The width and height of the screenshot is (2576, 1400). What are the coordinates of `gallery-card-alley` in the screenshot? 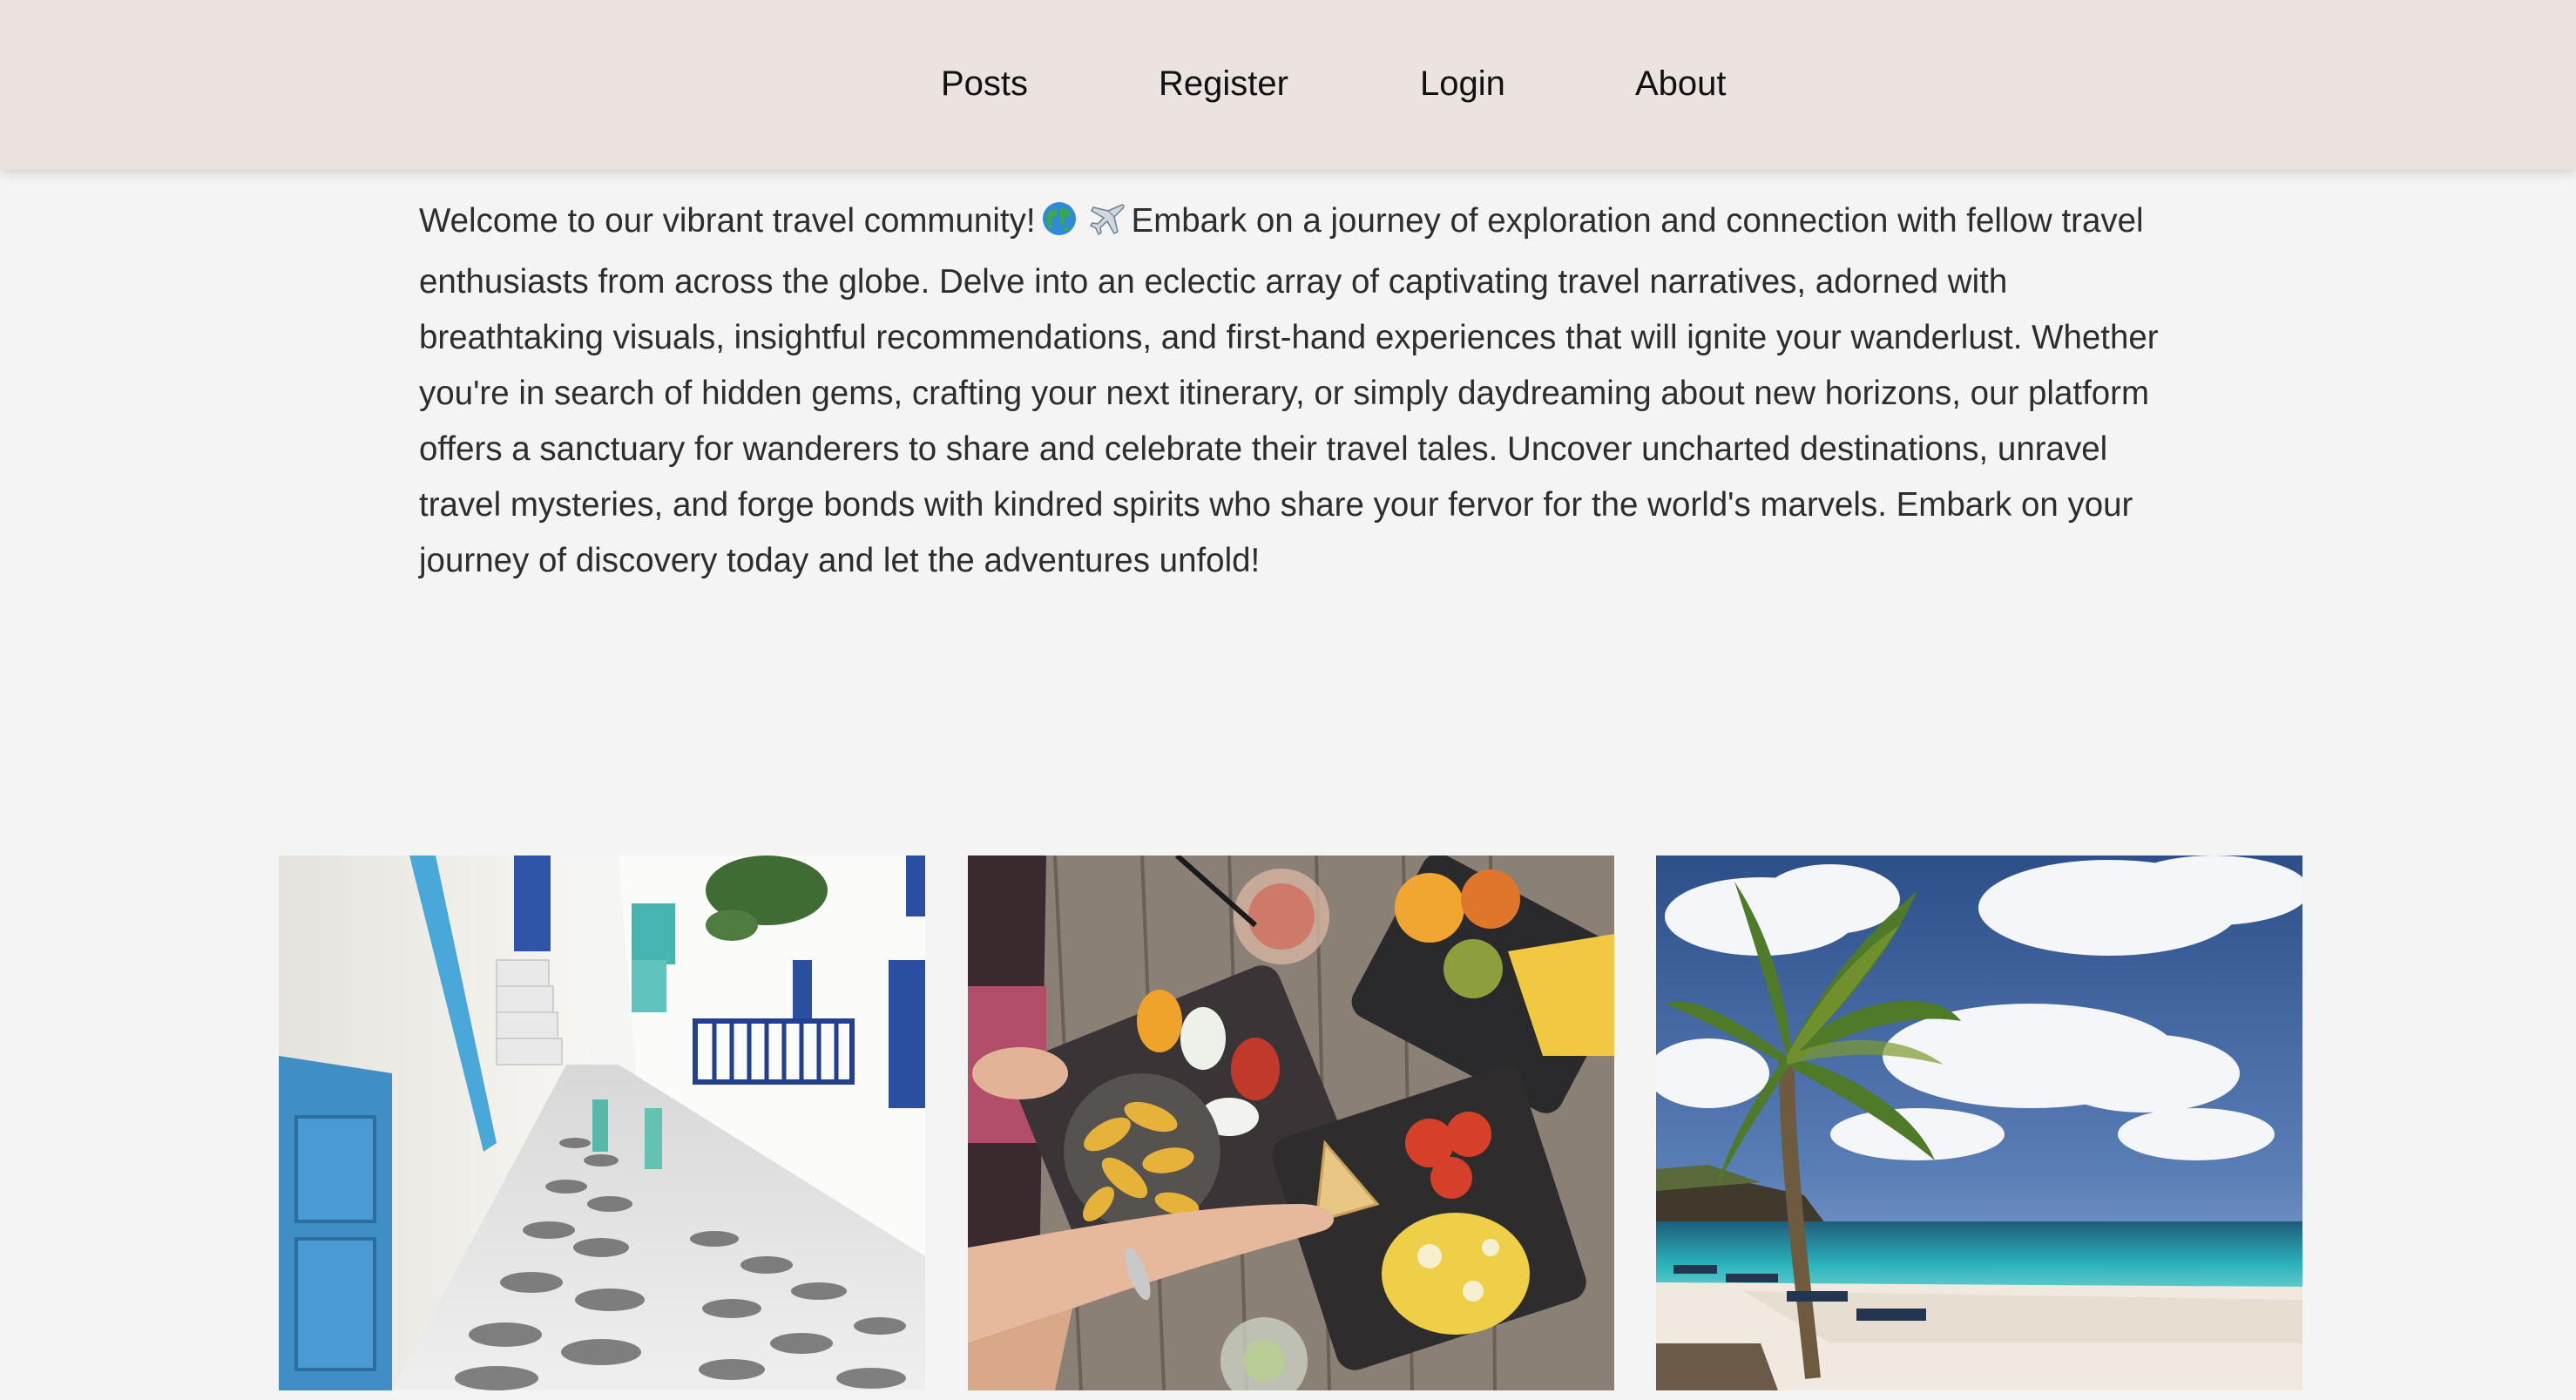 It's located at (602, 1123).